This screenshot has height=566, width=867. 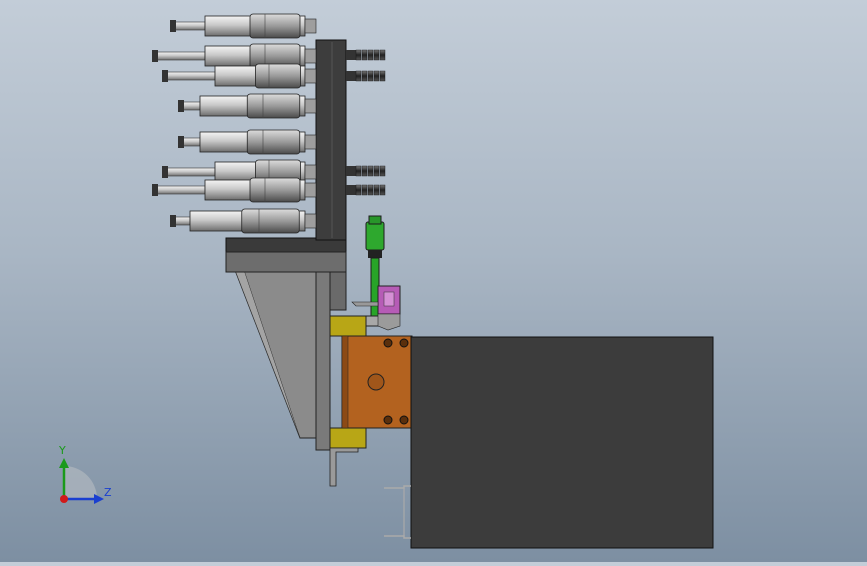 I want to click on y-axis-label: Y, so click(x=62, y=450).